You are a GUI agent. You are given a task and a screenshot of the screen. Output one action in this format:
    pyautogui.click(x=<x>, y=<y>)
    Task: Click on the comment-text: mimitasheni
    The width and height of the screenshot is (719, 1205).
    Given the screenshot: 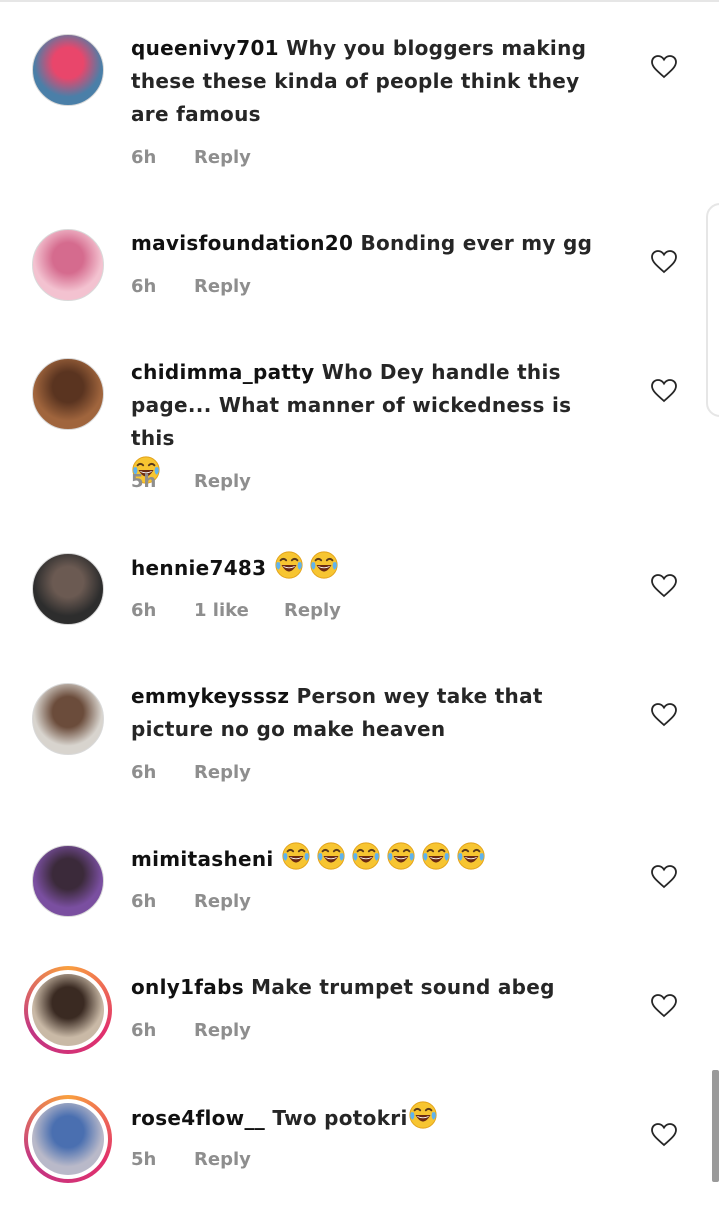 What is the action you would take?
    pyautogui.click(x=376, y=858)
    